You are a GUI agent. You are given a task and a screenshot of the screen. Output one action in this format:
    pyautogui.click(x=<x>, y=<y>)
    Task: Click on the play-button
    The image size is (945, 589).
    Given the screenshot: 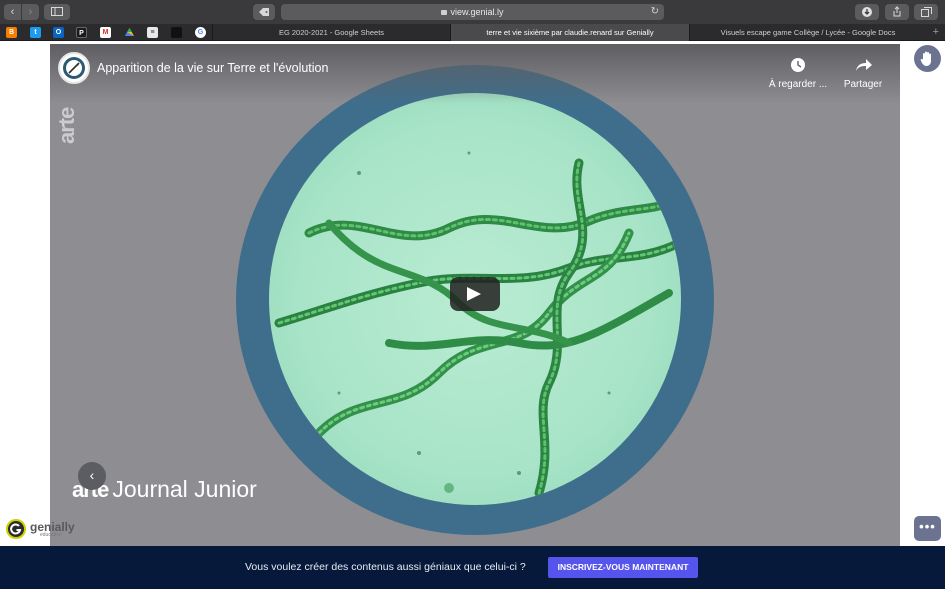 What is the action you would take?
    pyautogui.click(x=475, y=294)
    